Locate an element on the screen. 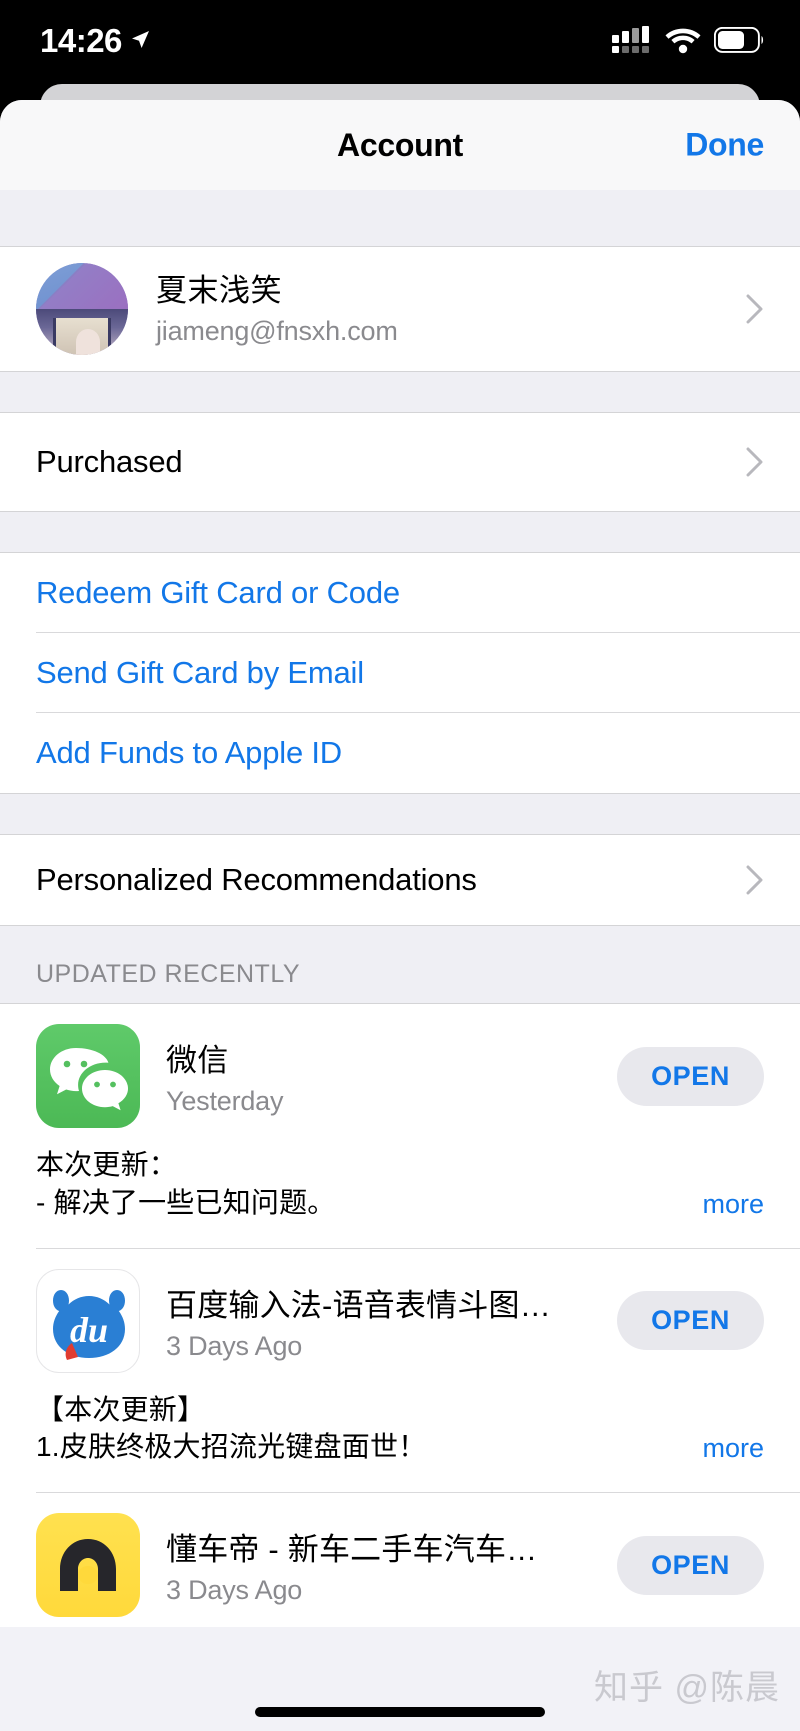 This screenshot has height=1731, width=800. status-bar-right is located at coordinates (688, 40).